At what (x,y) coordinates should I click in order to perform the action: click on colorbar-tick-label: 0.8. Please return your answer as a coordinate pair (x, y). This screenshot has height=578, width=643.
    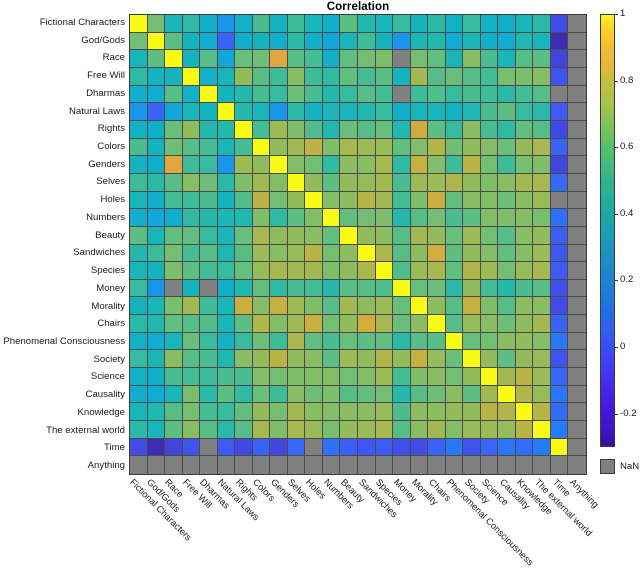
    Looking at the image, I should click on (627, 80).